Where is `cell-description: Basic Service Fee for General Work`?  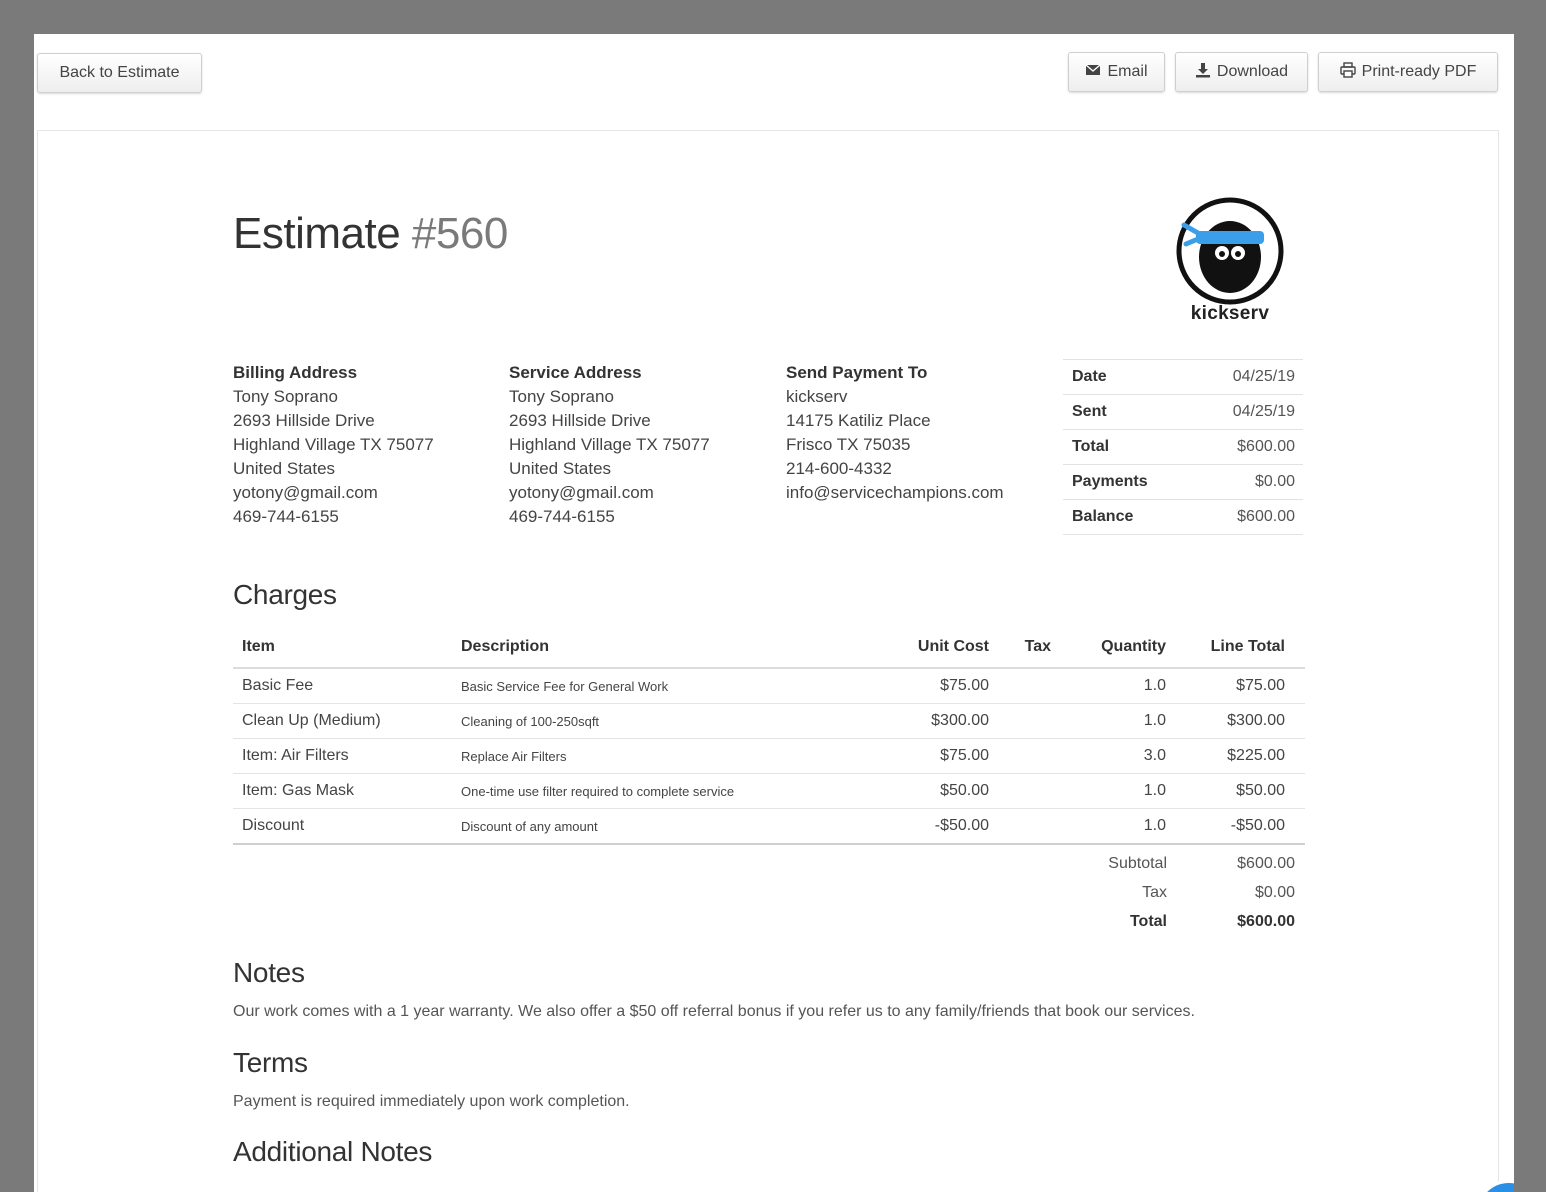 cell-description: Basic Service Fee for General Work is located at coordinates (565, 686).